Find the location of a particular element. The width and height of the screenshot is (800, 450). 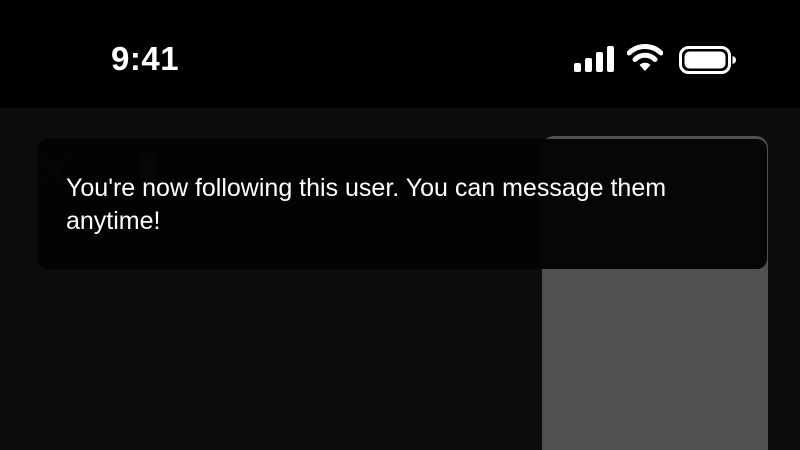

signal-icon is located at coordinates (594, 59).